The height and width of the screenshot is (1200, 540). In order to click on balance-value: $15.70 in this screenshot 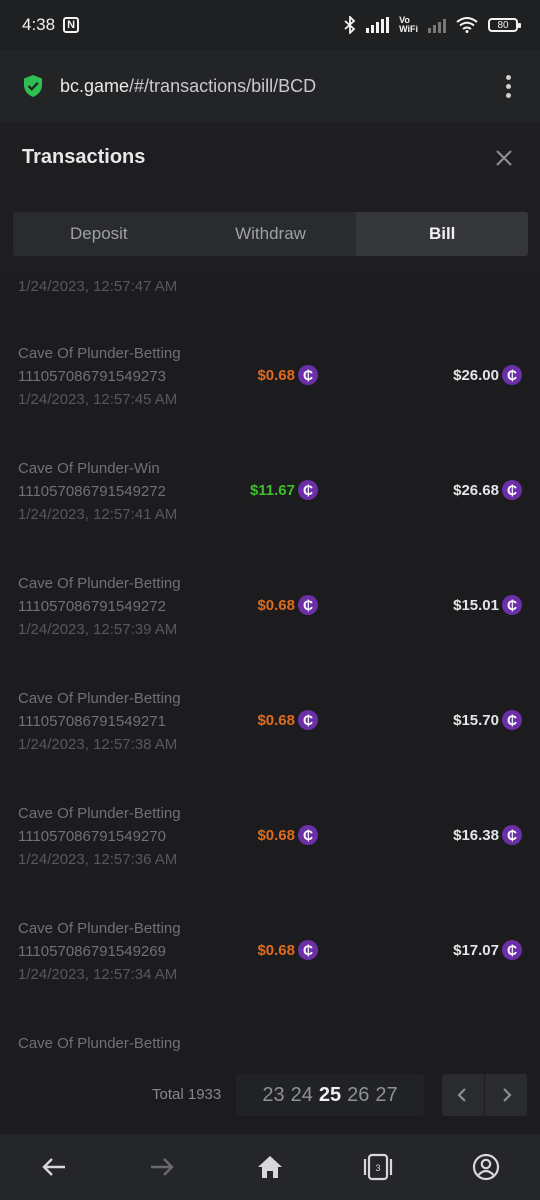, I will do `click(476, 720)`.